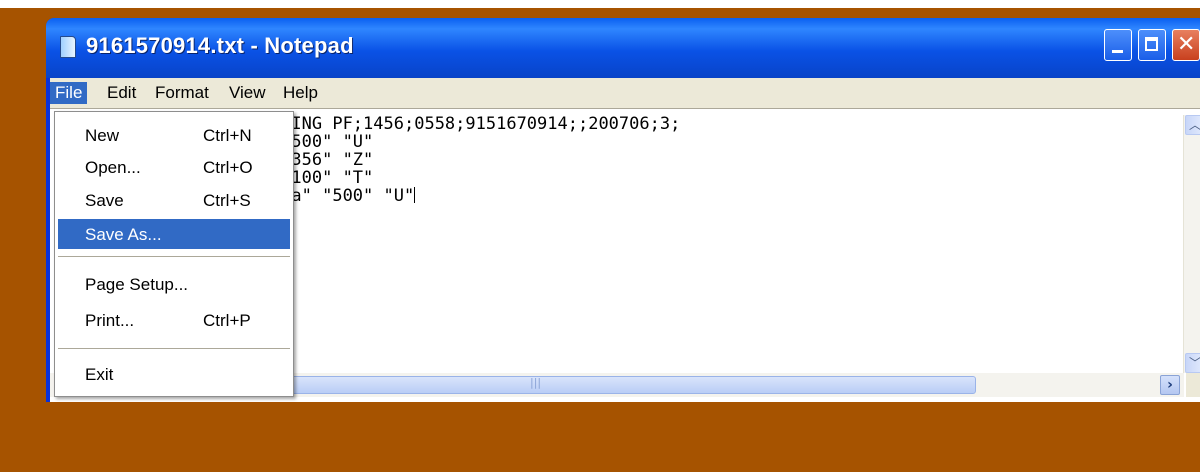 This screenshot has height=472, width=1200. Describe the element at coordinates (247, 93) in the screenshot. I see `menu-view: View` at that location.